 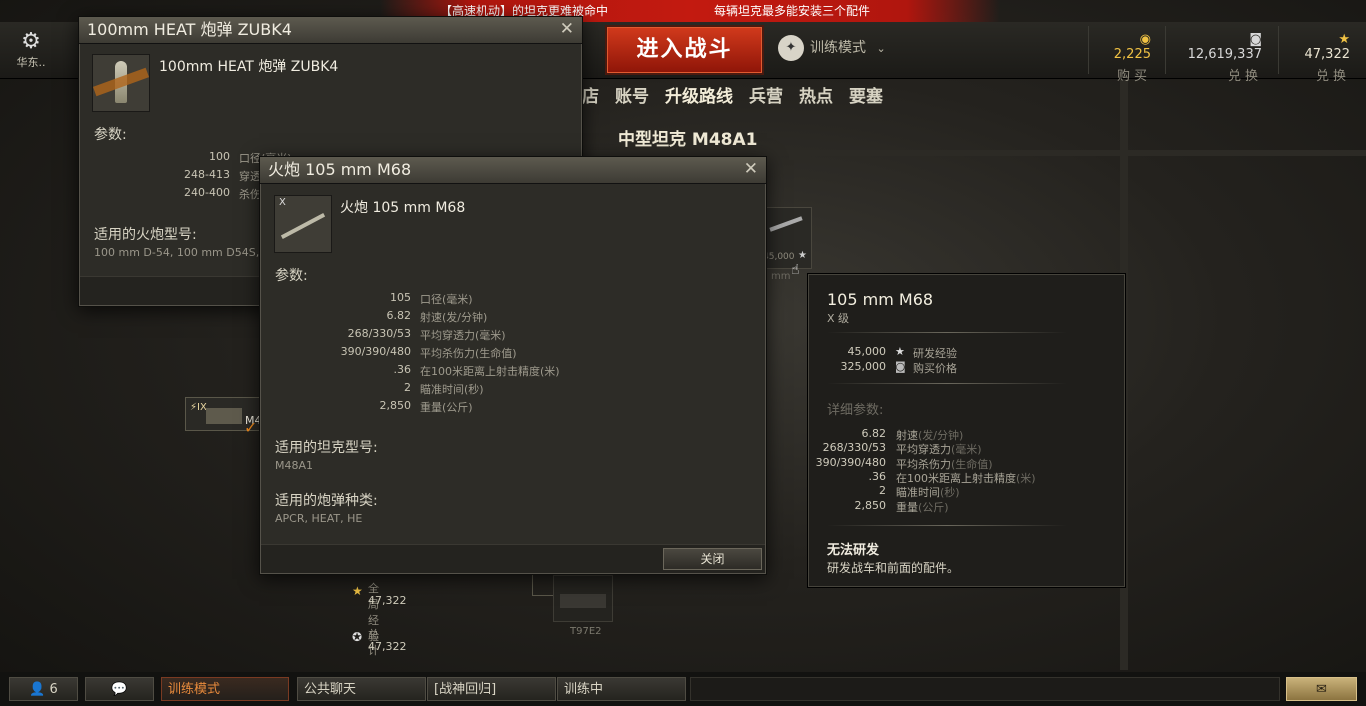 I want to click on exchange-credits-label: 兑换, so click(x=1244, y=76).